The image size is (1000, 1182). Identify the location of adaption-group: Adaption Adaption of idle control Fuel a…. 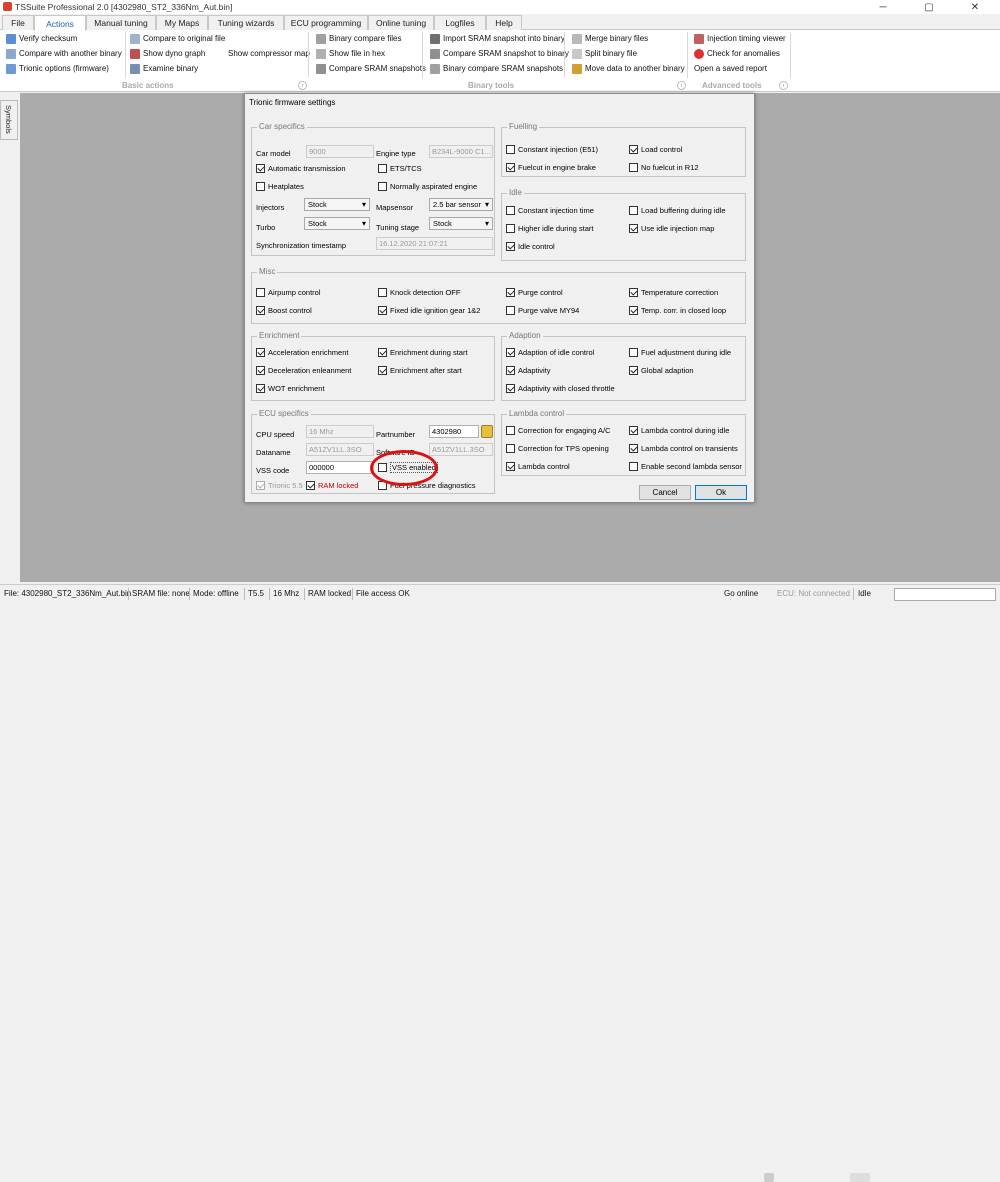
(623, 366).